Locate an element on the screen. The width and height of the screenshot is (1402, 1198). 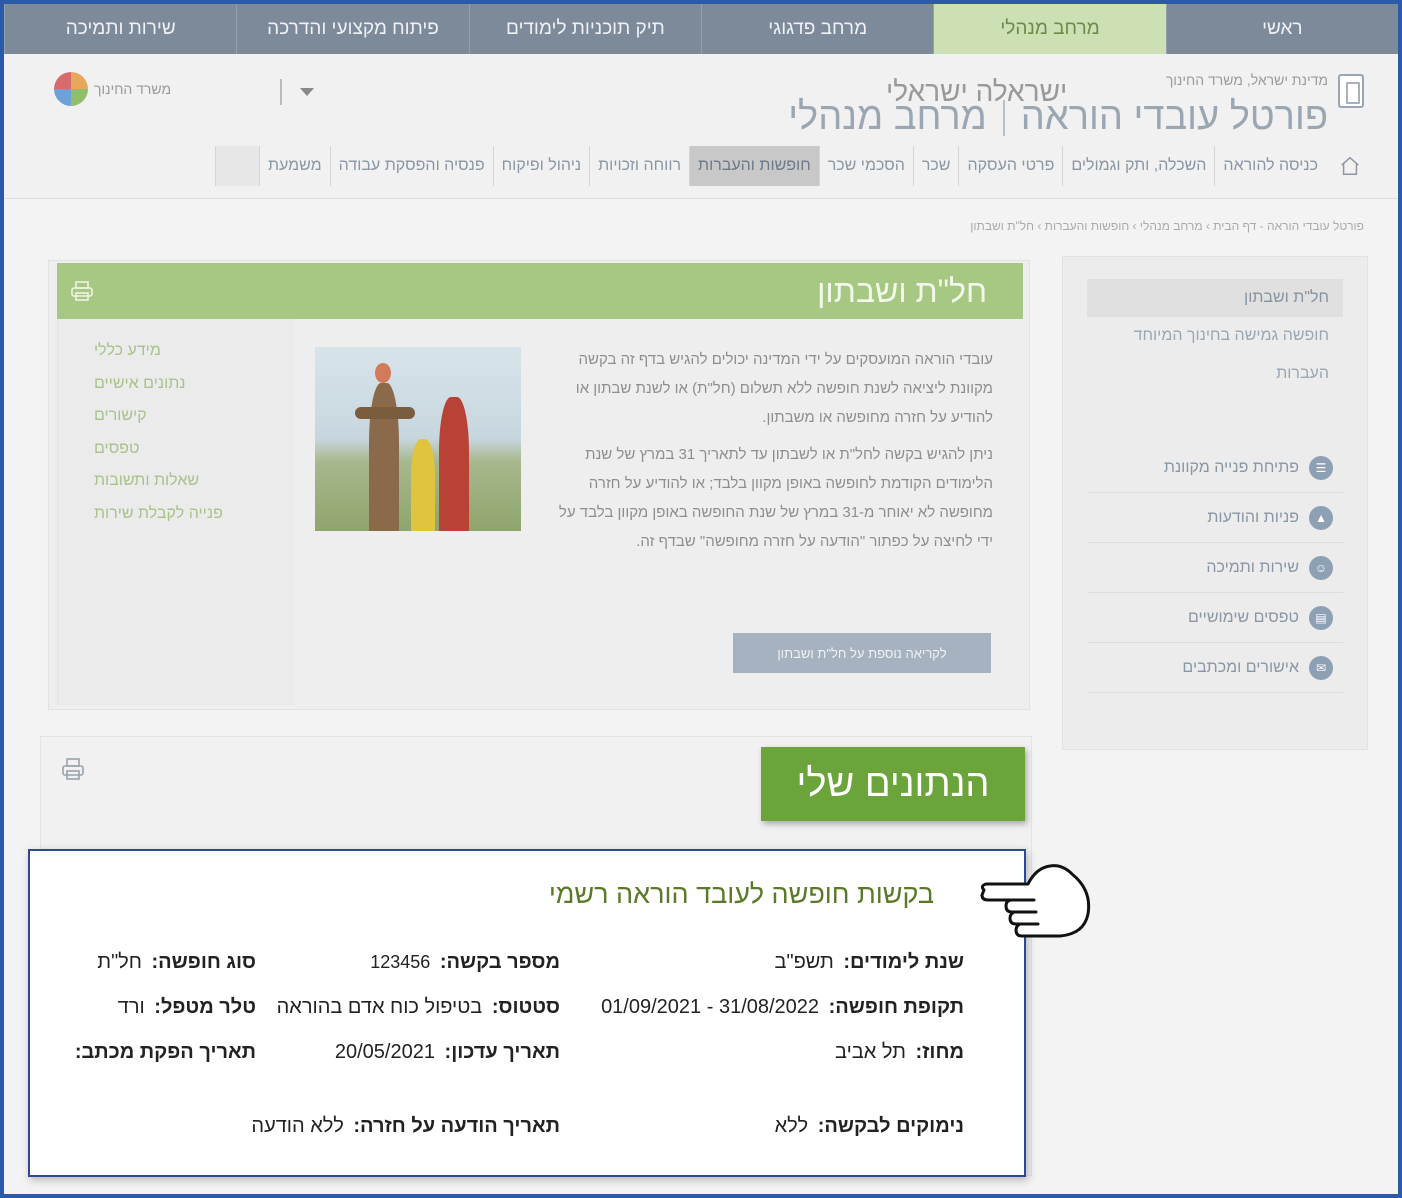
tab-home: ראשי is located at coordinates (1281, 29).